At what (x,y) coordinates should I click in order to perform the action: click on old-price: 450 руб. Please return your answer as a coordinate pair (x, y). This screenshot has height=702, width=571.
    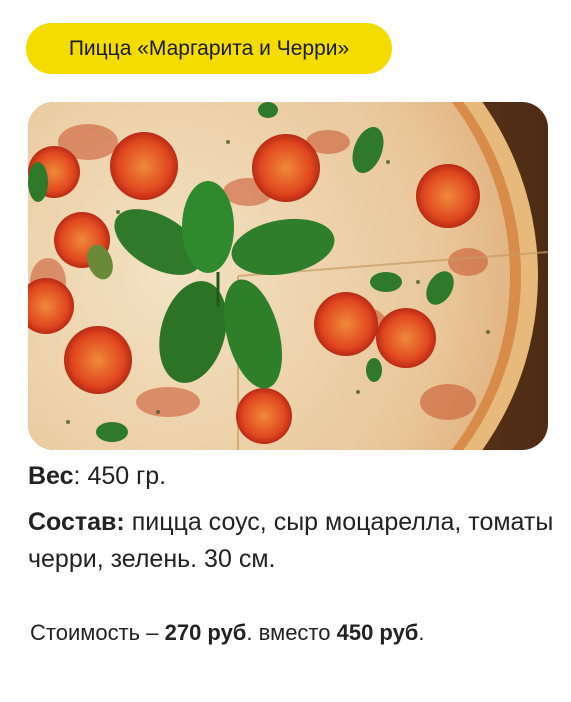
    Looking at the image, I should click on (377, 632).